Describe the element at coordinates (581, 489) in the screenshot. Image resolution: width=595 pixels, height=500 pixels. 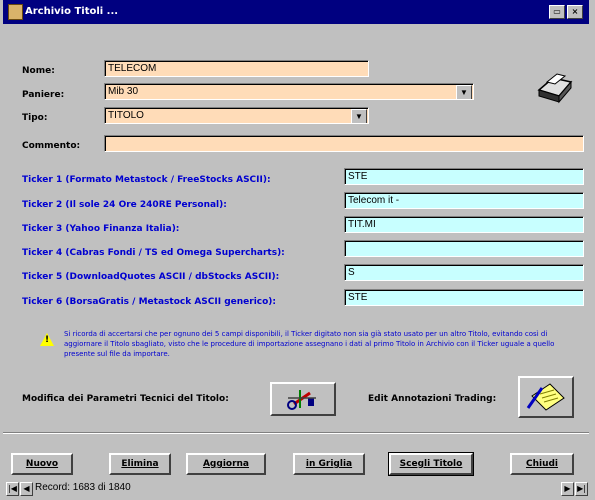
I see `last-record-icon: ▶|` at that location.